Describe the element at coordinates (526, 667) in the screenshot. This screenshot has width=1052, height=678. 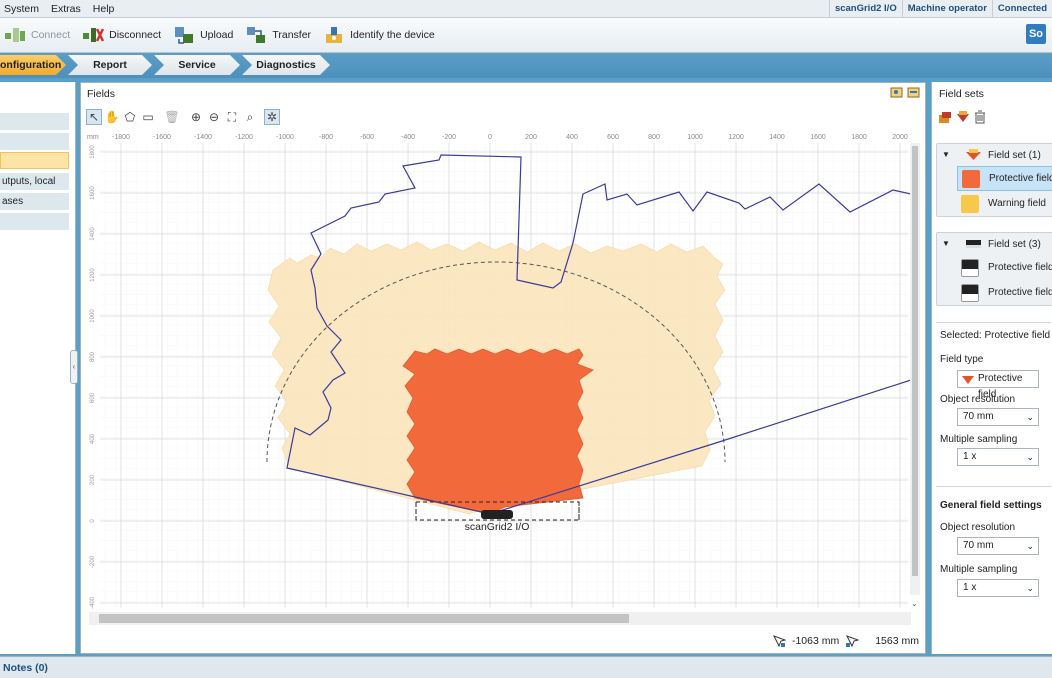
I see `notes-bar: Notes (0)` at that location.